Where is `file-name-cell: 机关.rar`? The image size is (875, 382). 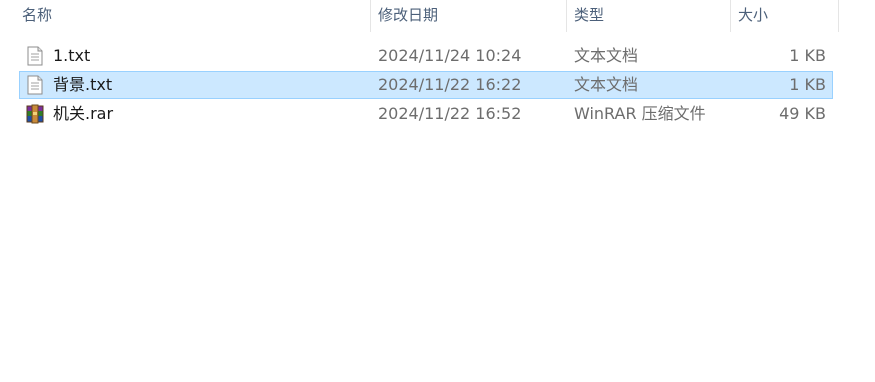
file-name-cell: 机关.rar is located at coordinates (69, 114).